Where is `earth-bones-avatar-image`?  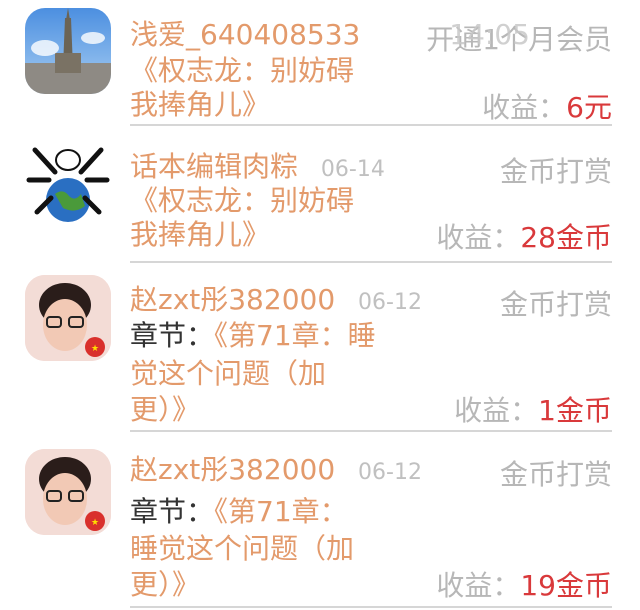
earth-bones-avatar-image is located at coordinates (68, 184).